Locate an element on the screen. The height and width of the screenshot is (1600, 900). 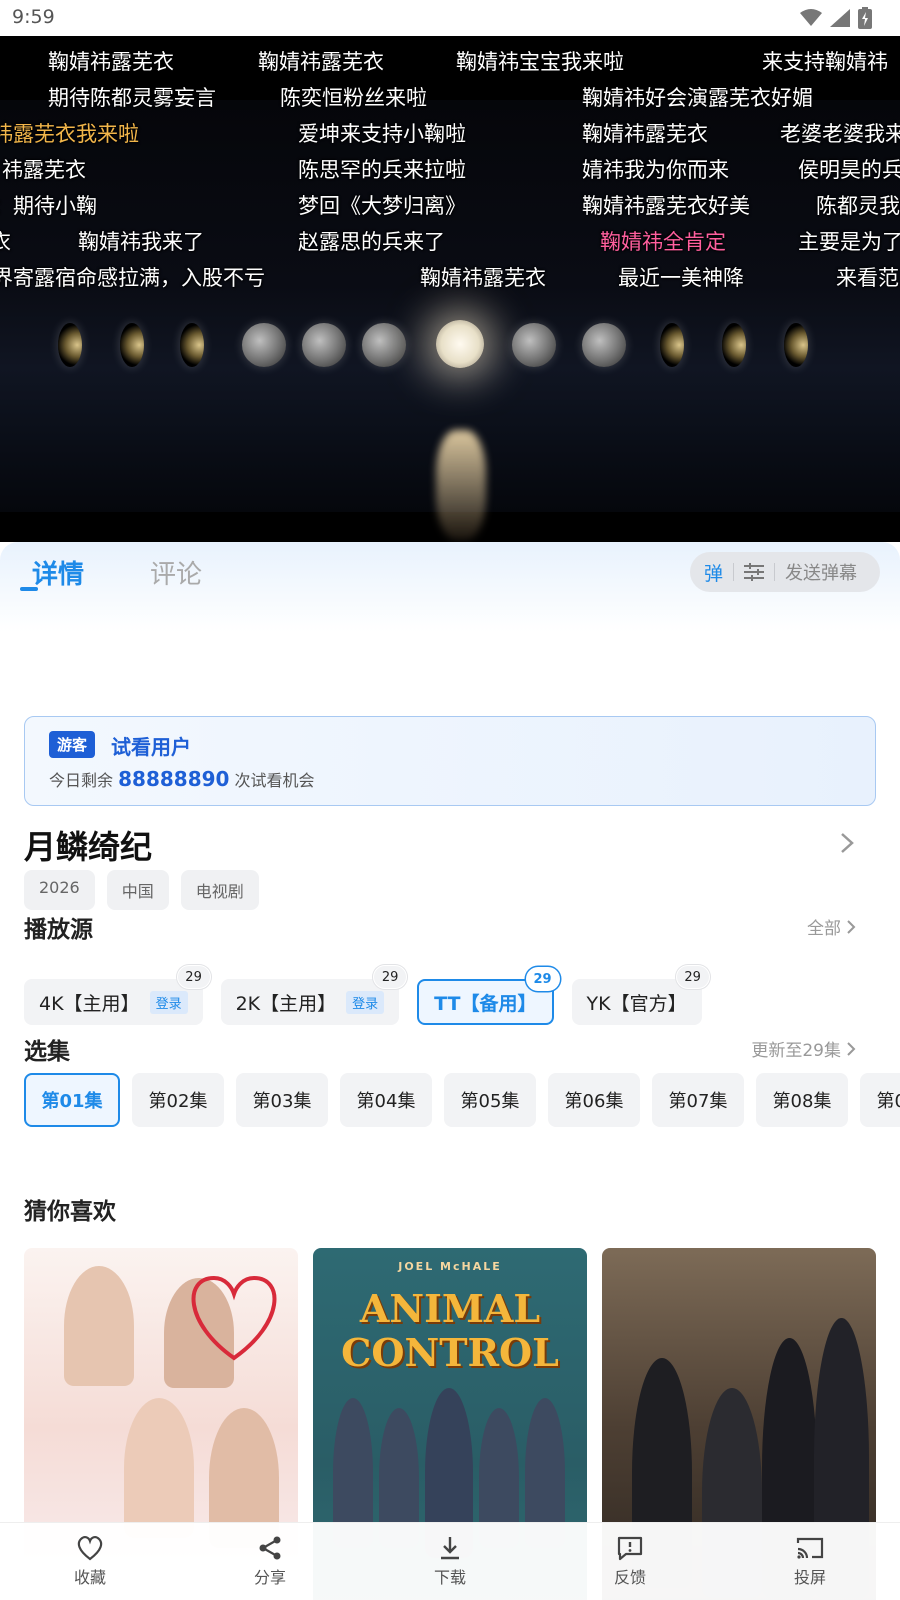
show-title: 月鳞绮纪 is located at coordinates (88, 847).